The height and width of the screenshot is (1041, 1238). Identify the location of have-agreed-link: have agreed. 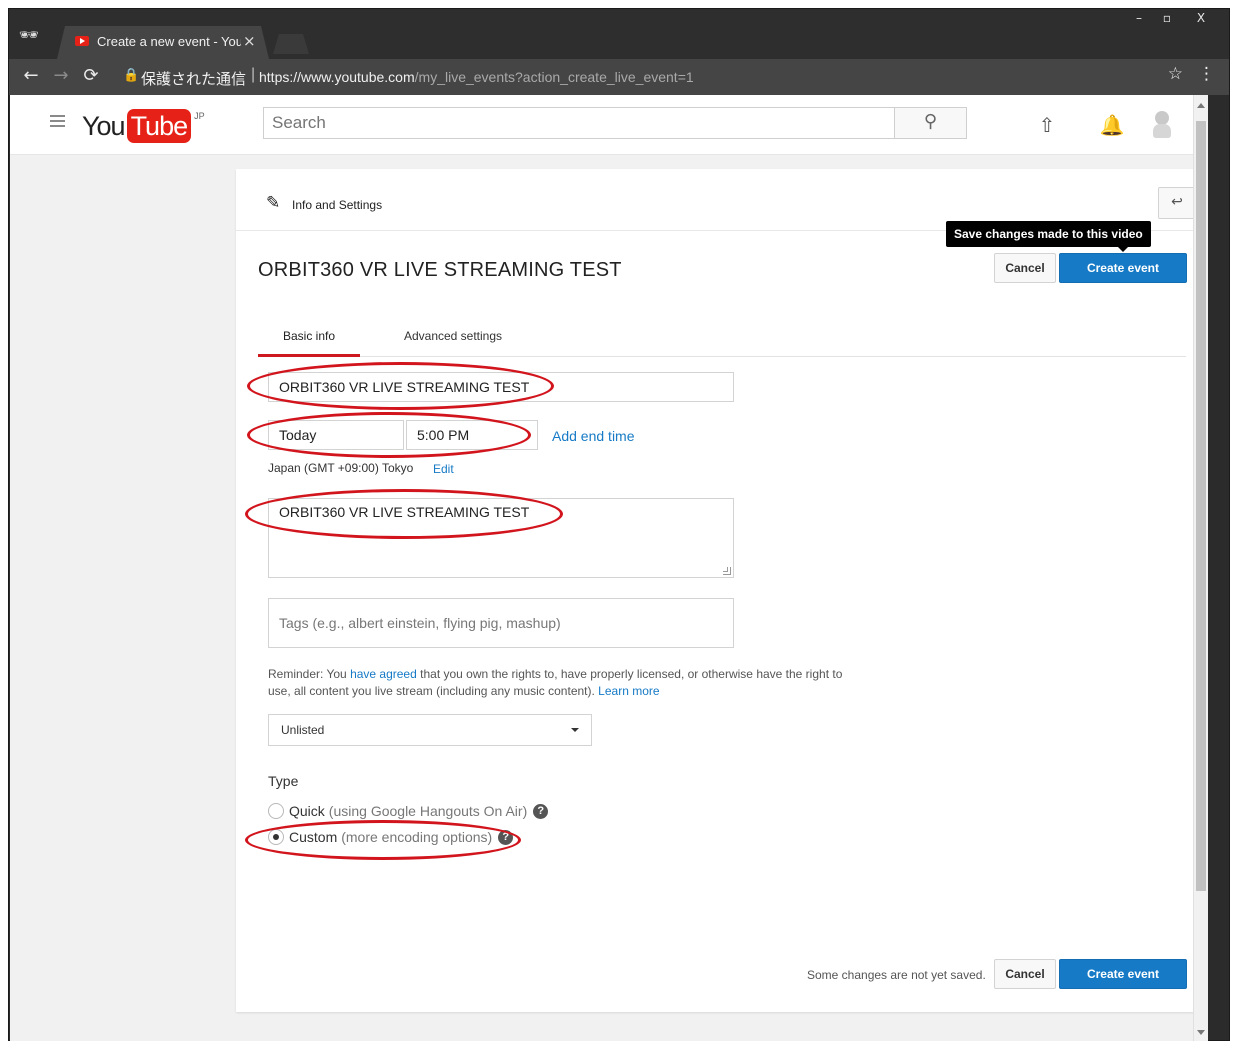
(383, 674).